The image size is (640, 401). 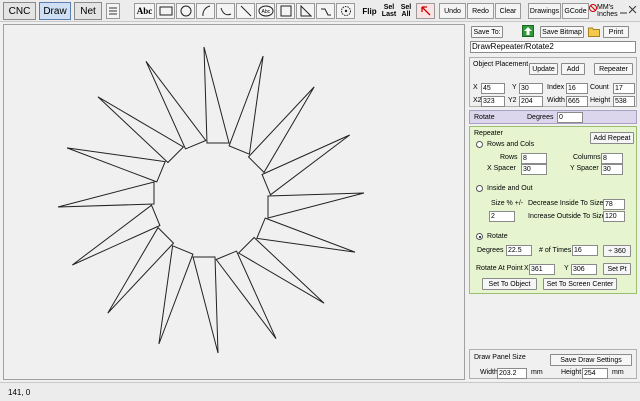 What do you see at coordinates (616, 32) in the screenshot?
I see `print-button: Print` at bounding box center [616, 32].